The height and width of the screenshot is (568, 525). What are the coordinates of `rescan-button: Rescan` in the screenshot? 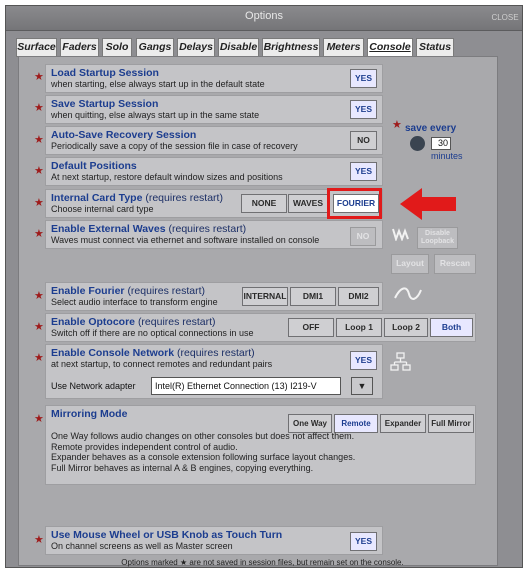 It's located at (455, 264).